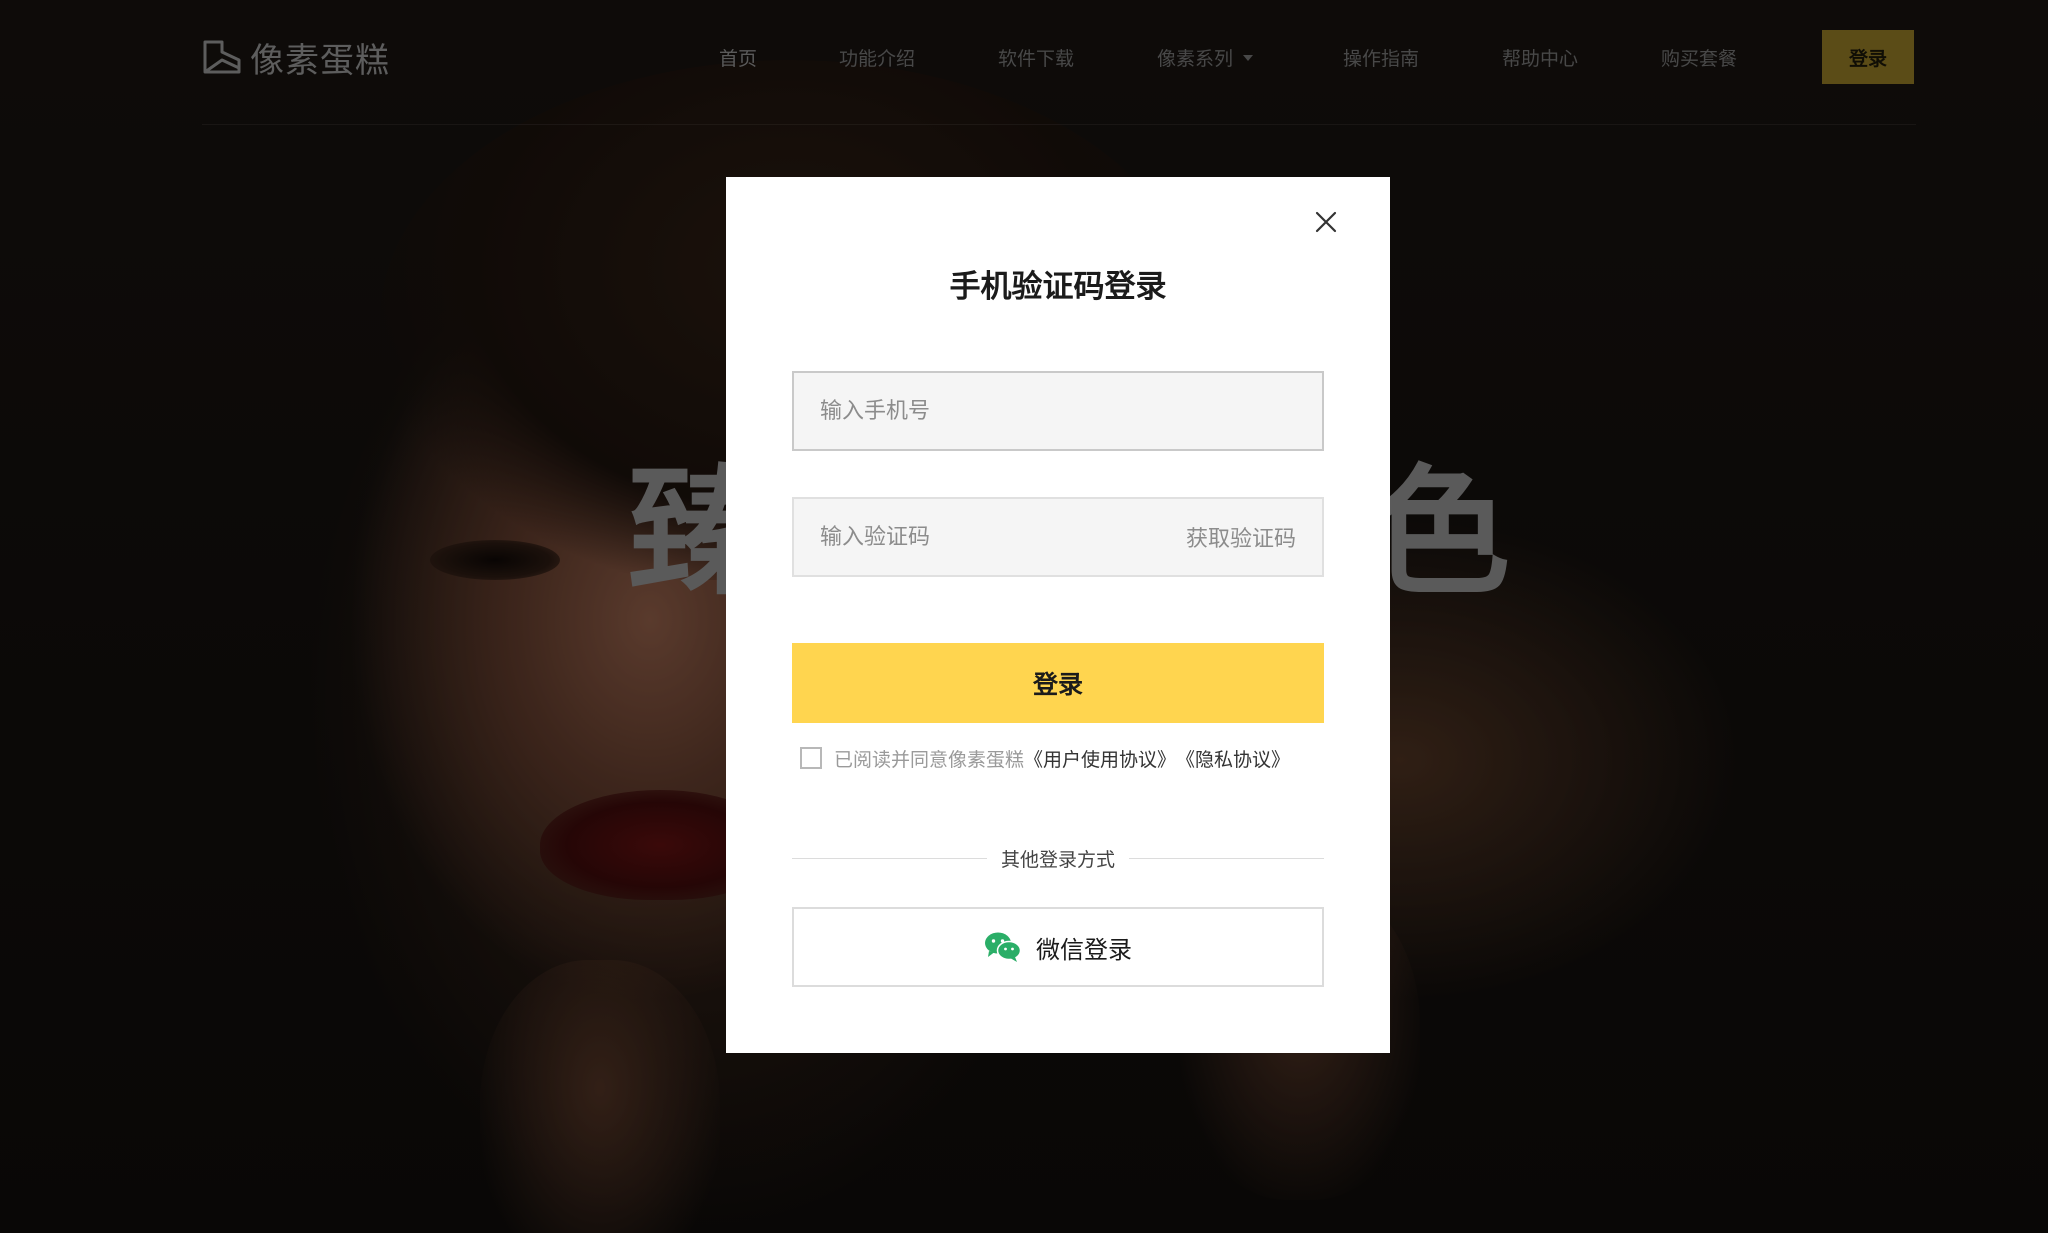 The height and width of the screenshot is (1233, 2048). Describe the element at coordinates (1003, 537) in the screenshot. I see `verification-code-input` at that location.